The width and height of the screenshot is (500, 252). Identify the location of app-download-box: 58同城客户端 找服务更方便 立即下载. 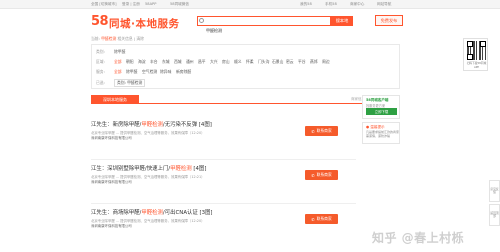
(381, 107).